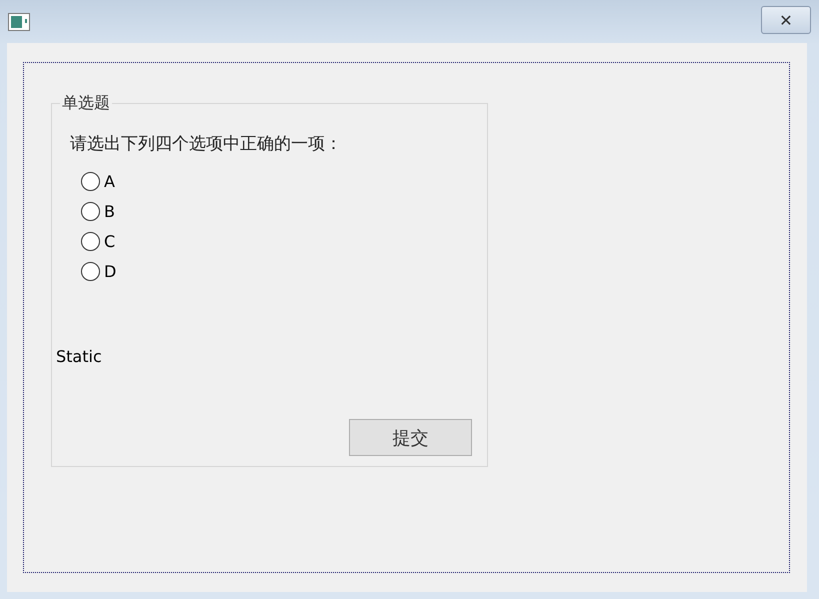  I want to click on submit-button: 提交, so click(410, 437).